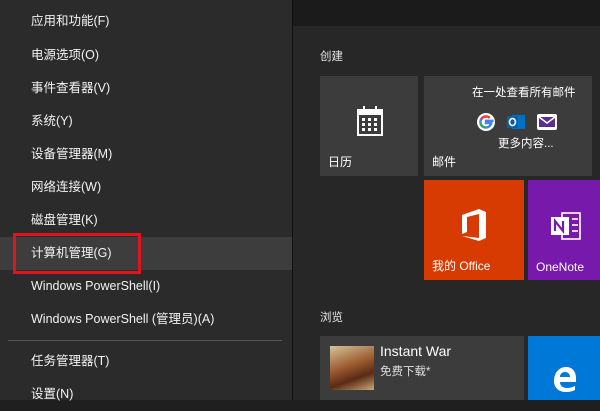 This screenshot has height=411, width=600. I want to click on menu-item-network-connections: 网络连接(W), so click(146, 187).